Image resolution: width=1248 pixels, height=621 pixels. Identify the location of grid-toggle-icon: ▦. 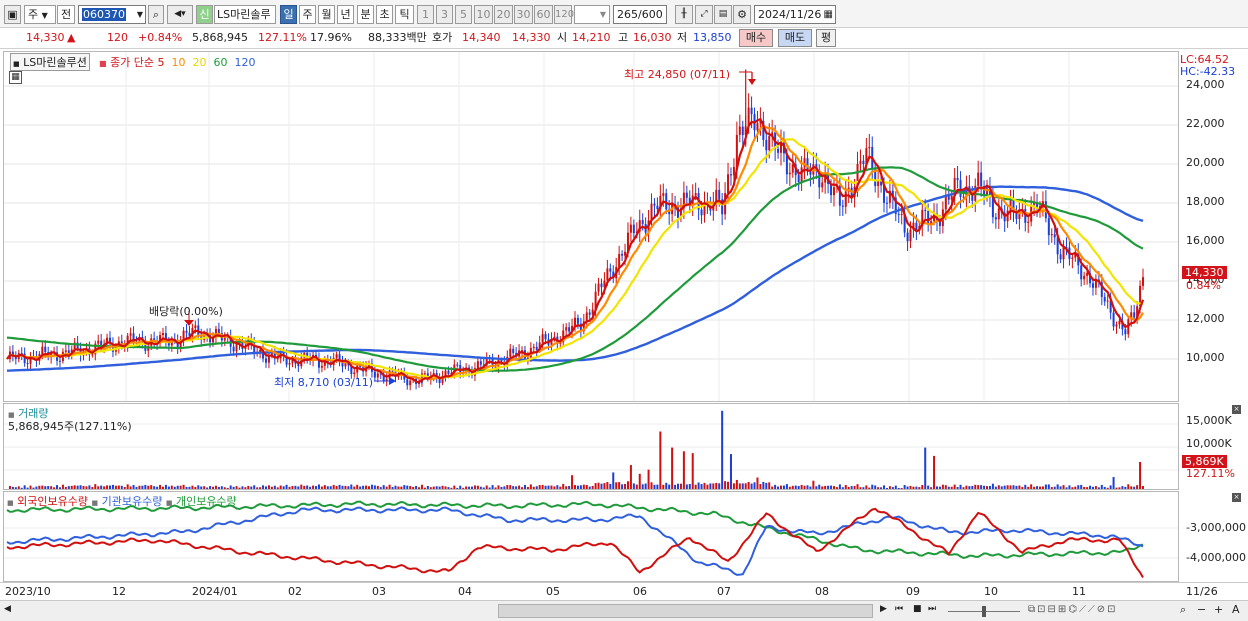
(15, 77).